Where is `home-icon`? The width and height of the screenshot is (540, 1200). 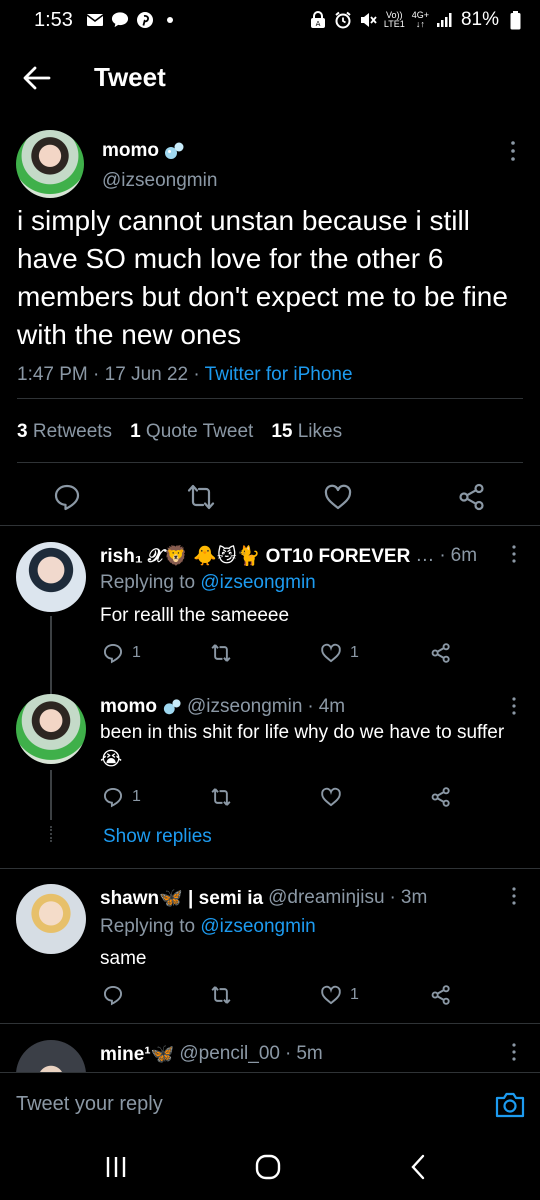
home-icon is located at coordinates (268, 1167).